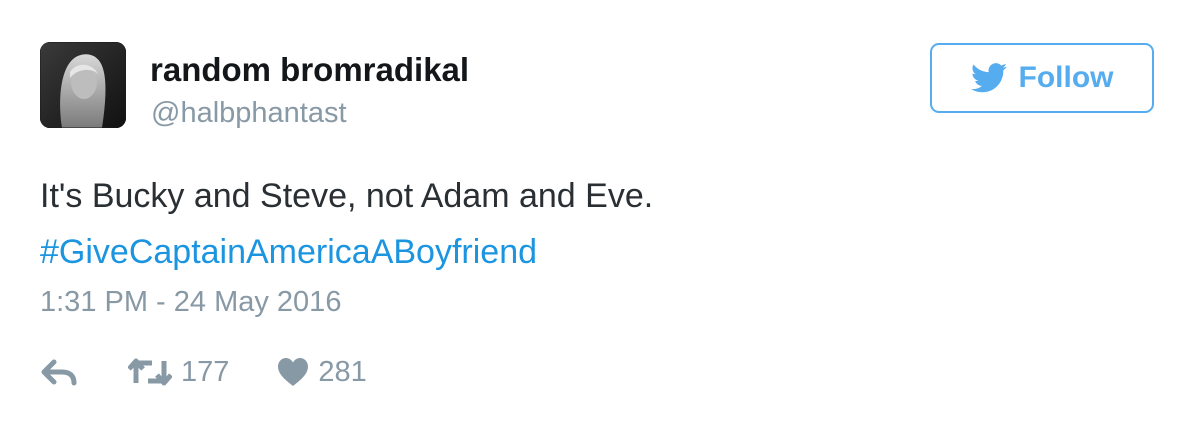 This screenshot has width=1200, height=422. I want to click on reply-button, so click(59, 372).